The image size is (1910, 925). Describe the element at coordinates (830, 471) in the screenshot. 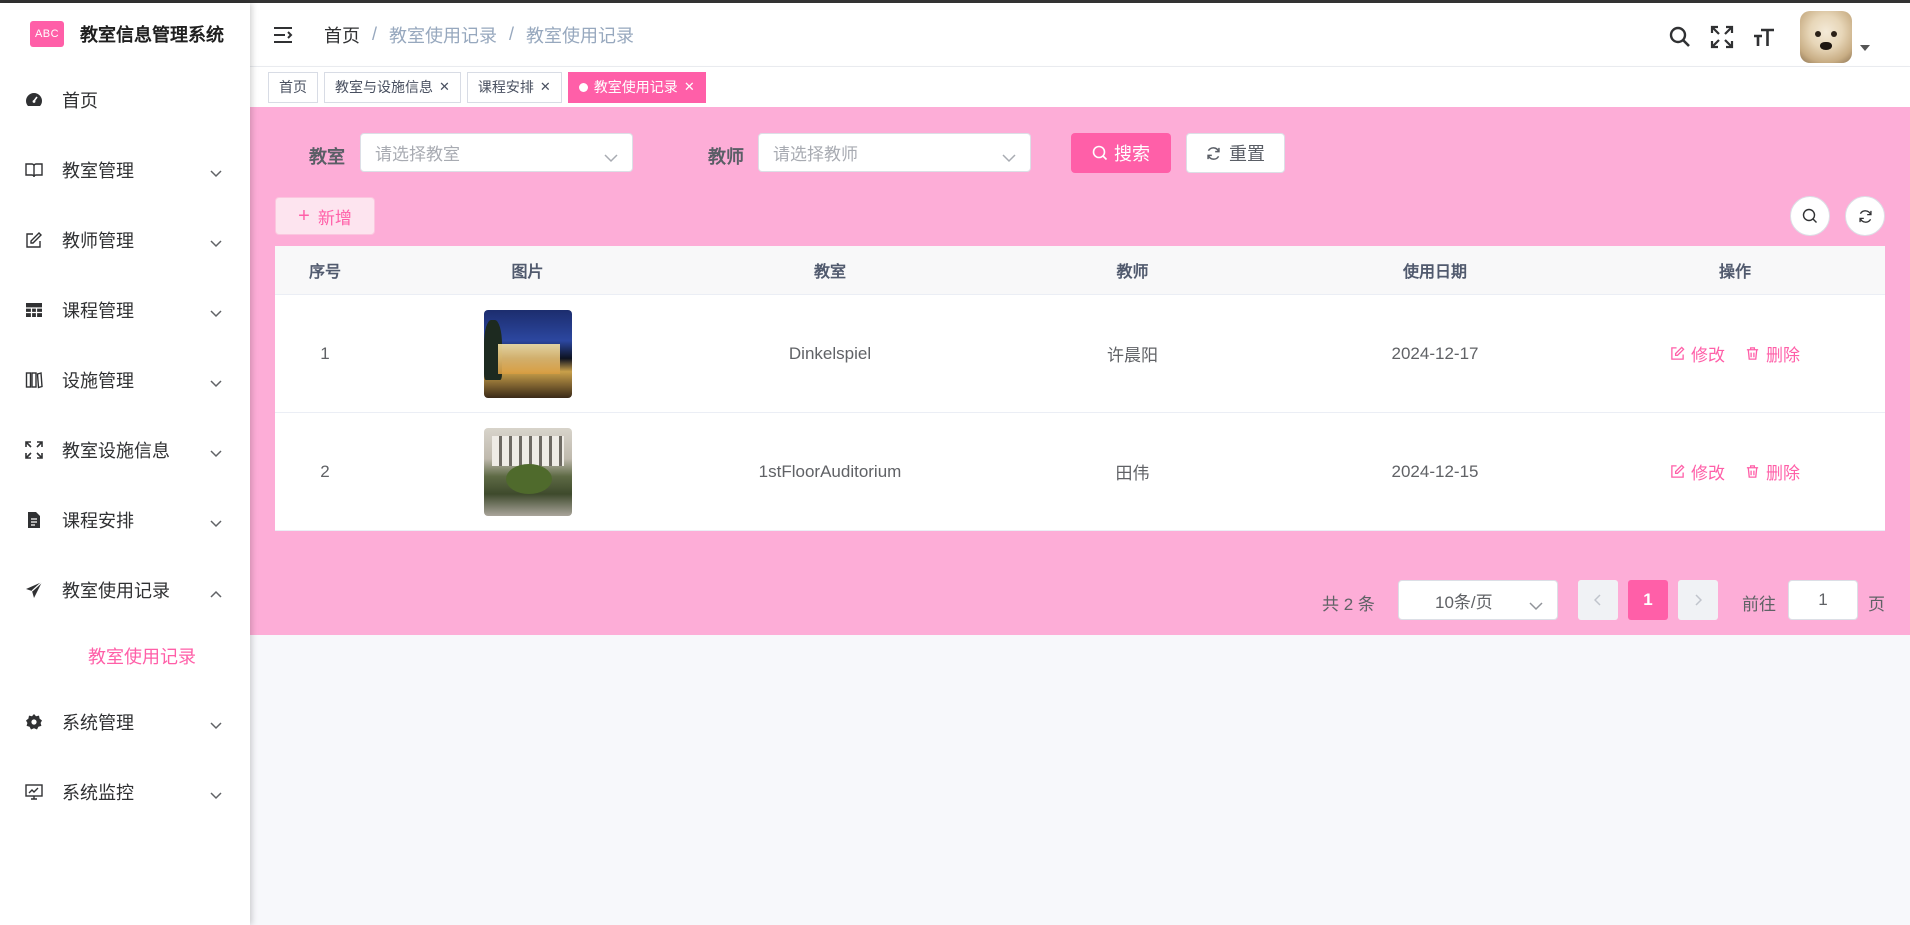

I see `cell-classroom: 1stFloorAuditorium` at that location.